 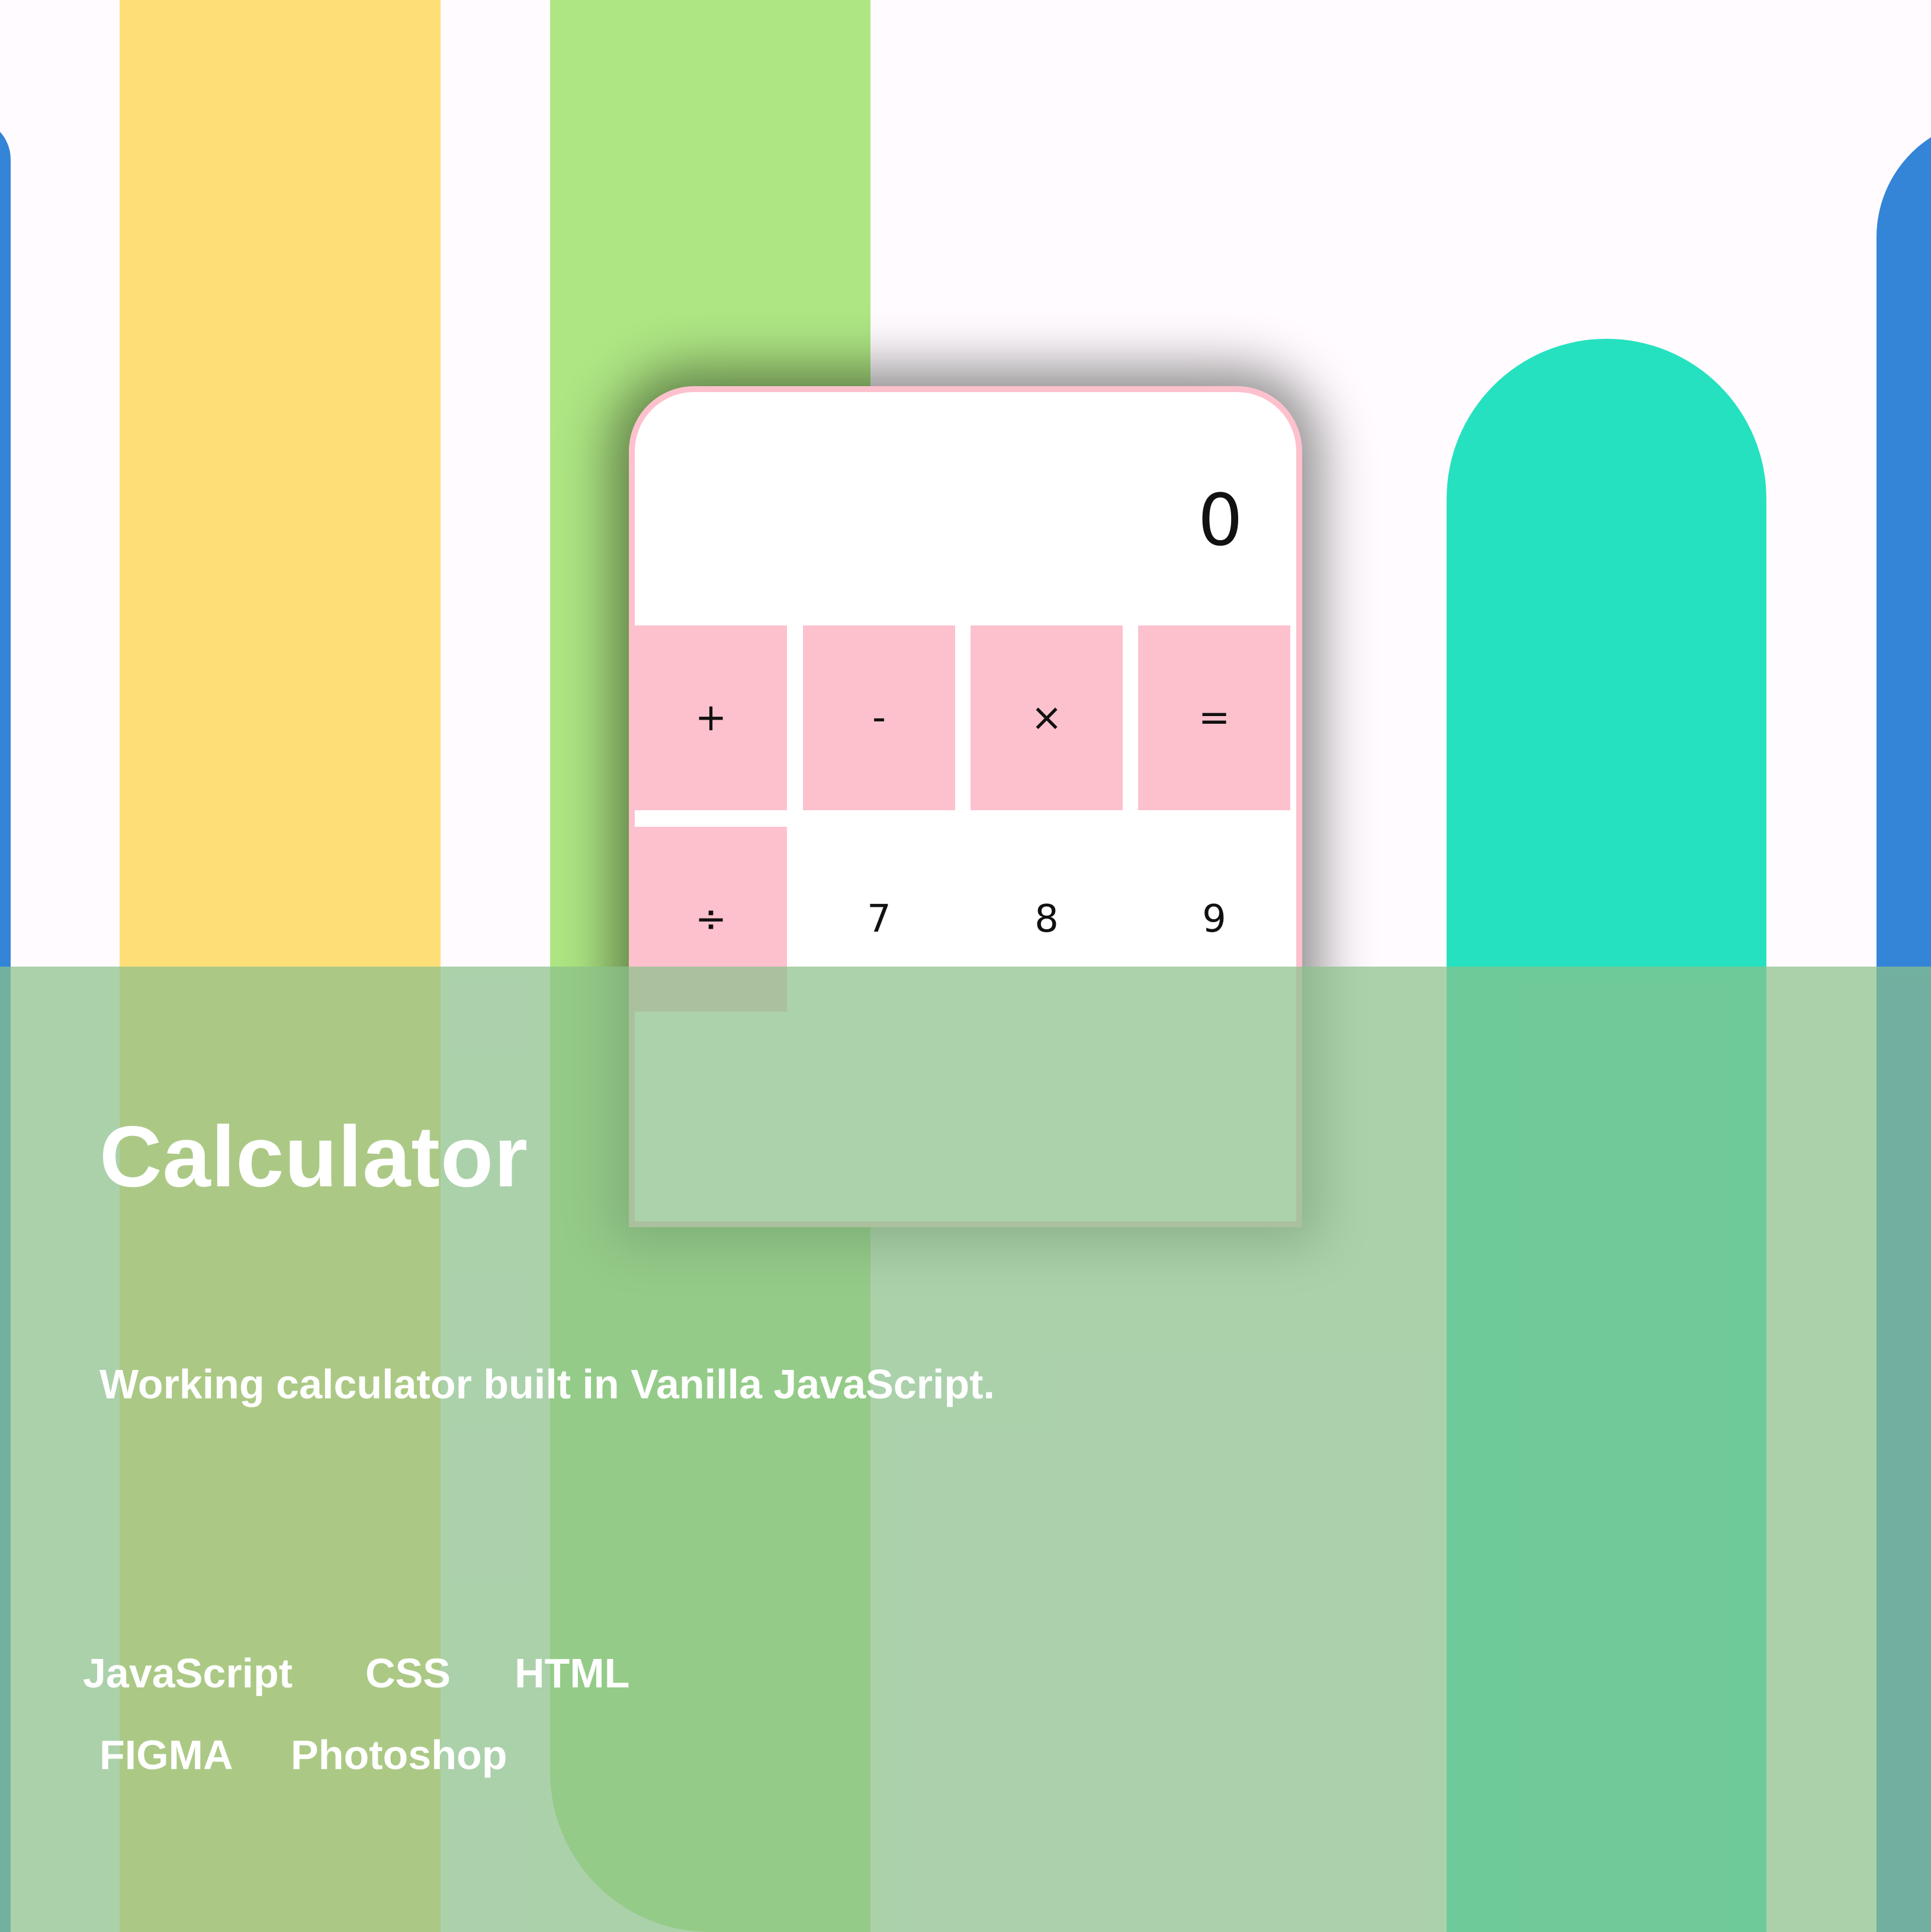 What do you see at coordinates (711, 717) in the screenshot?
I see `key-plus: +` at bounding box center [711, 717].